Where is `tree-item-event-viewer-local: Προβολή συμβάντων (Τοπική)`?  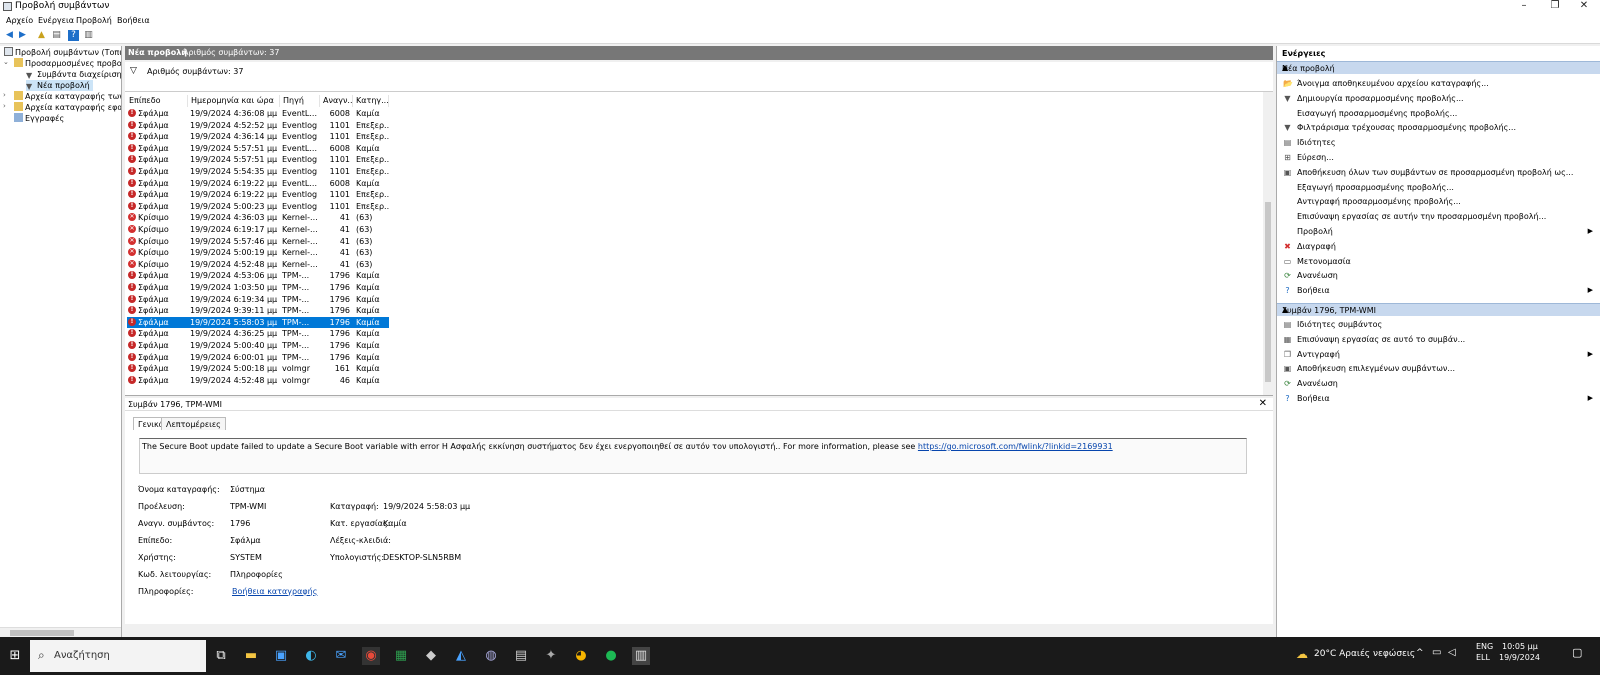 tree-item-event-viewer-local: Προβολή συμβάντων (Τοπική) is located at coordinates (62, 52).